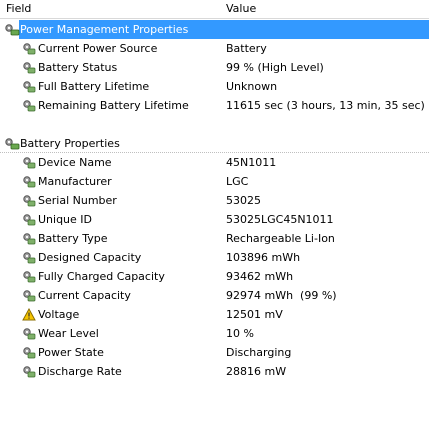 Image resolution: width=429 pixels, height=427 pixels. What do you see at coordinates (71, 352) in the screenshot?
I see `field-label: Power State` at bounding box center [71, 352].